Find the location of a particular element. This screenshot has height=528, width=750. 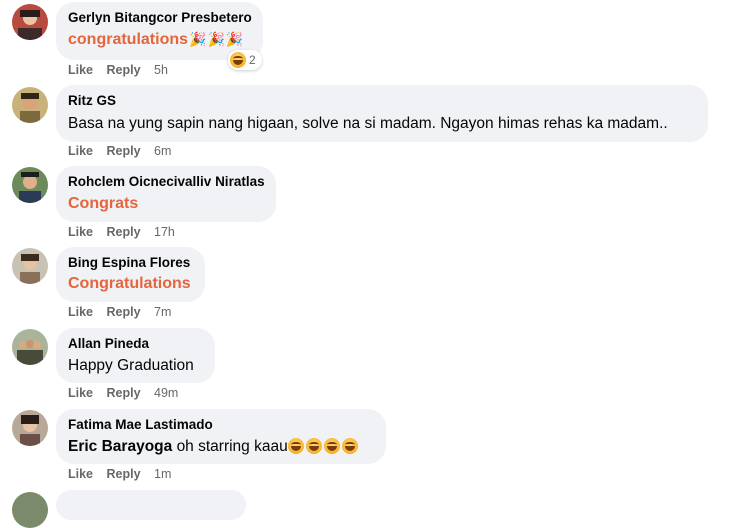

comment-author: Gerlyn Bitangcor Presbetero is located at coordinates (160, 18).